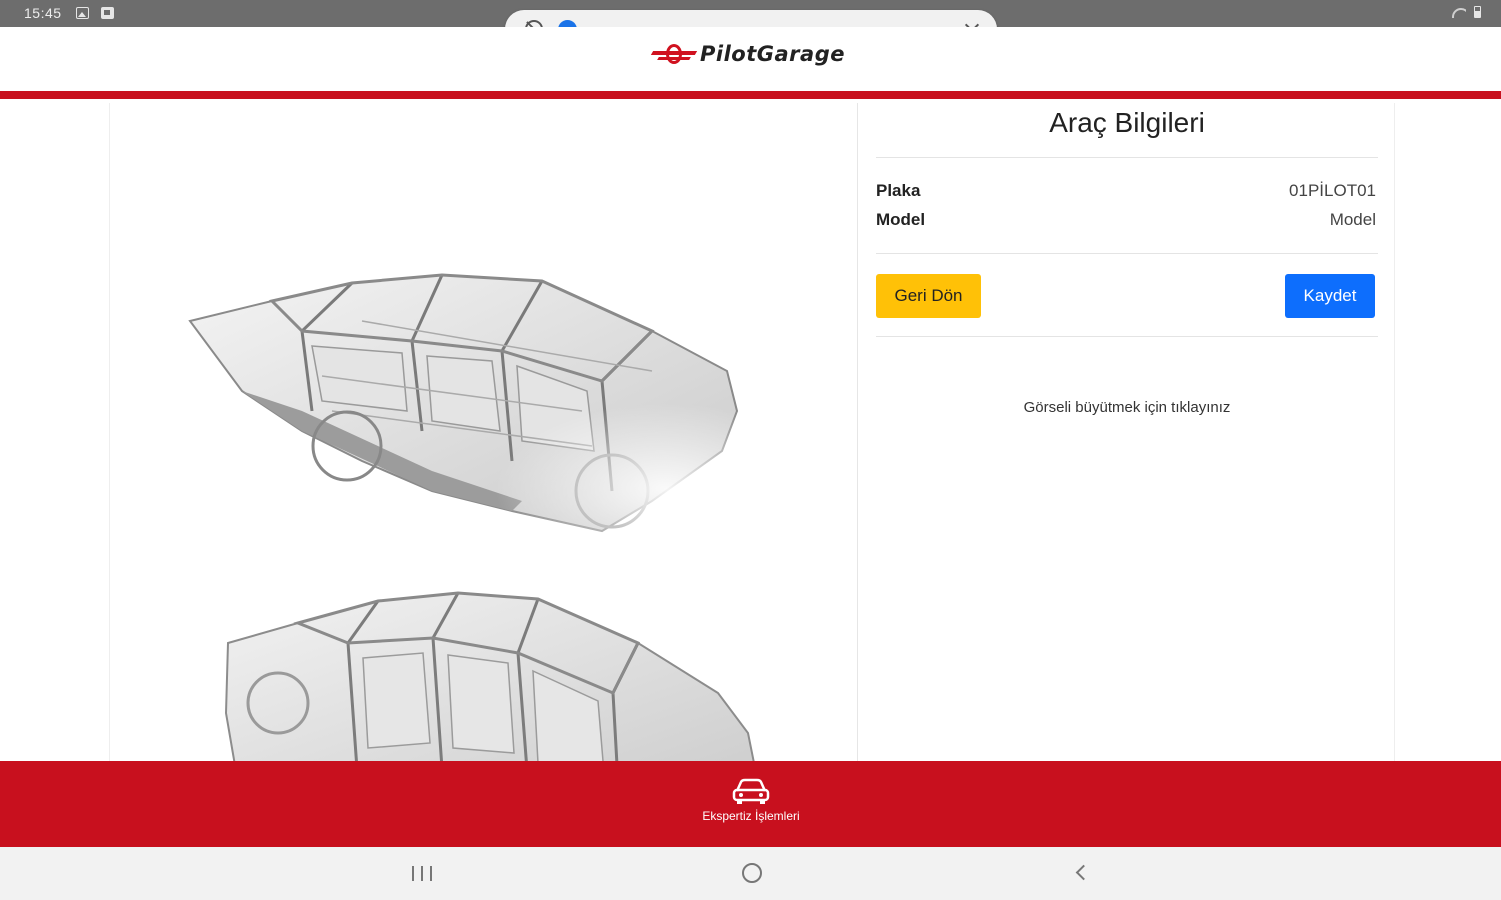  What do you see at coordinates (901, 219) in the screenshot?
I see `model-label: Model` at bounding box center [901, 219].